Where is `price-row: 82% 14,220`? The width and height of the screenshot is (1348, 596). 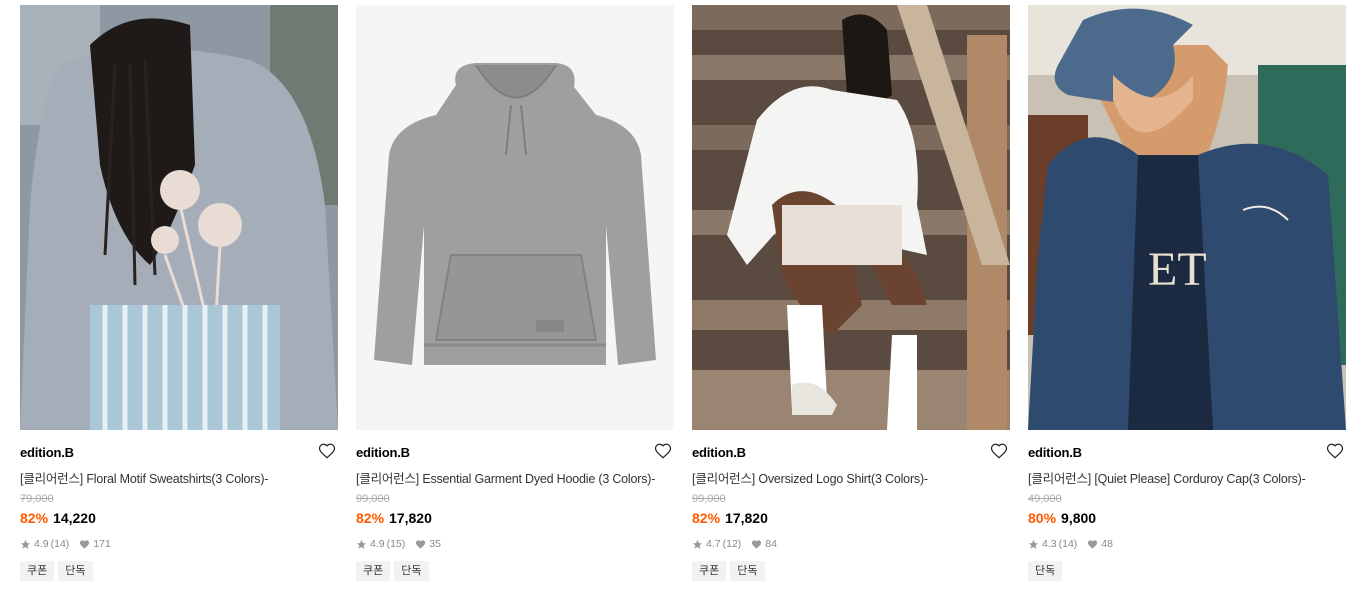
price-row: 82% 14,220 is located at coordinates (58, 518).